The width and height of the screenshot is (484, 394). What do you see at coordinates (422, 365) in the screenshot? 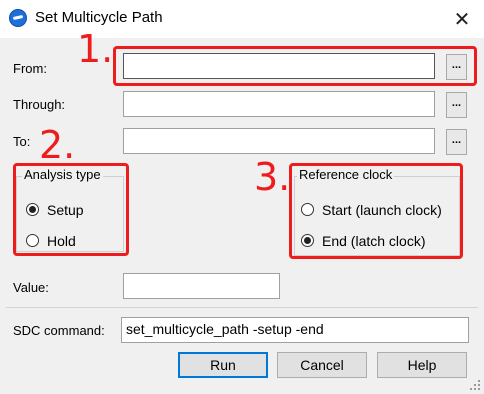
I see `help-button: Help` at bounding box center [422, 365].